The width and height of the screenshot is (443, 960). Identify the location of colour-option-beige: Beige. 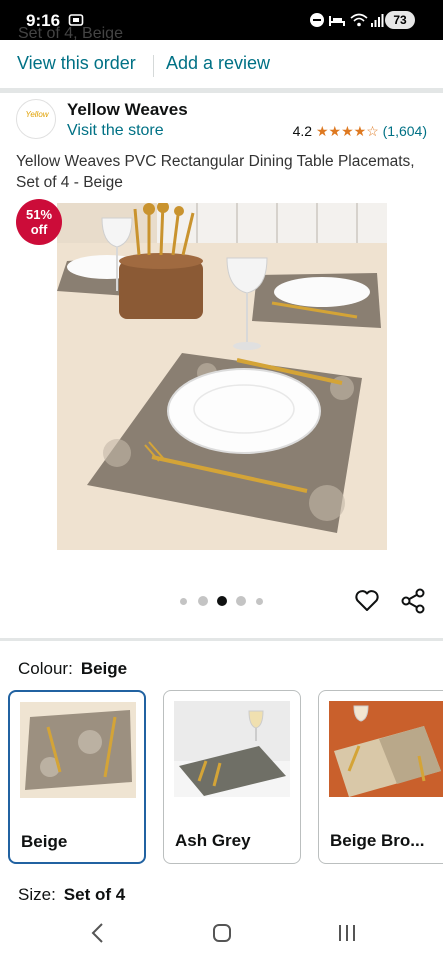
(77, 777).